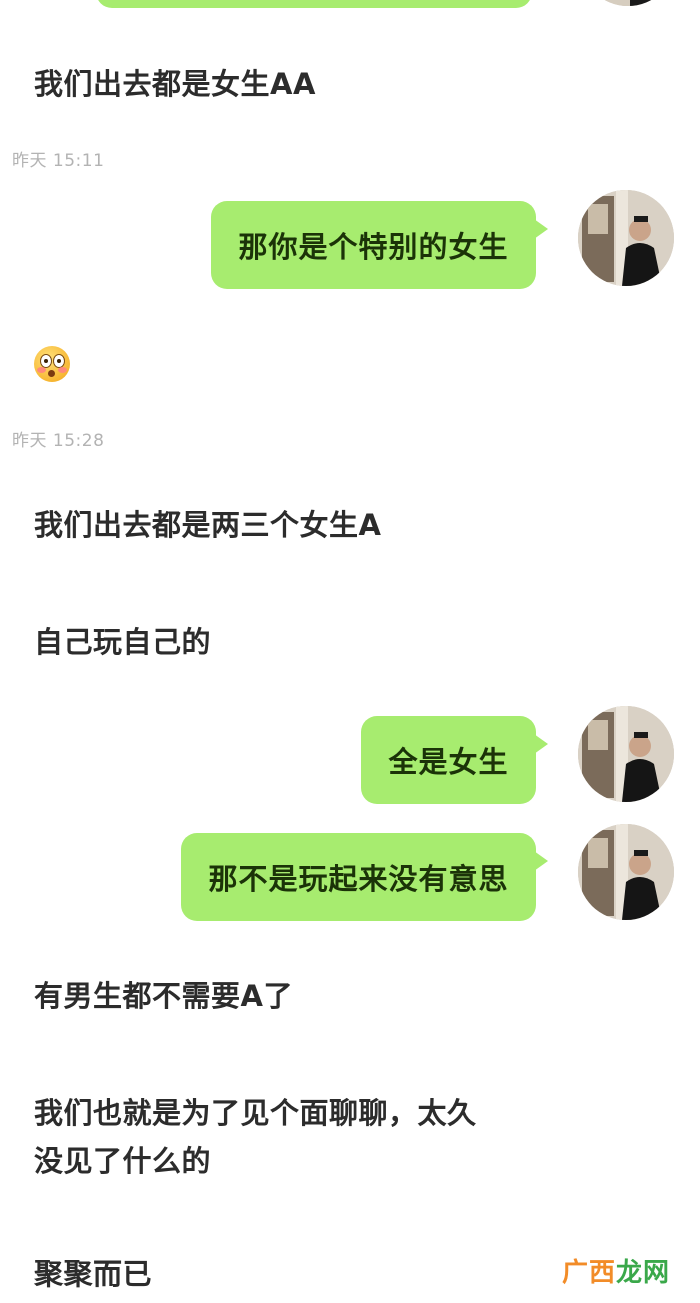 This screenshot has height=1303, width=700. I want to click on incoming-message: 聚聚而已, so click(93, 1274).